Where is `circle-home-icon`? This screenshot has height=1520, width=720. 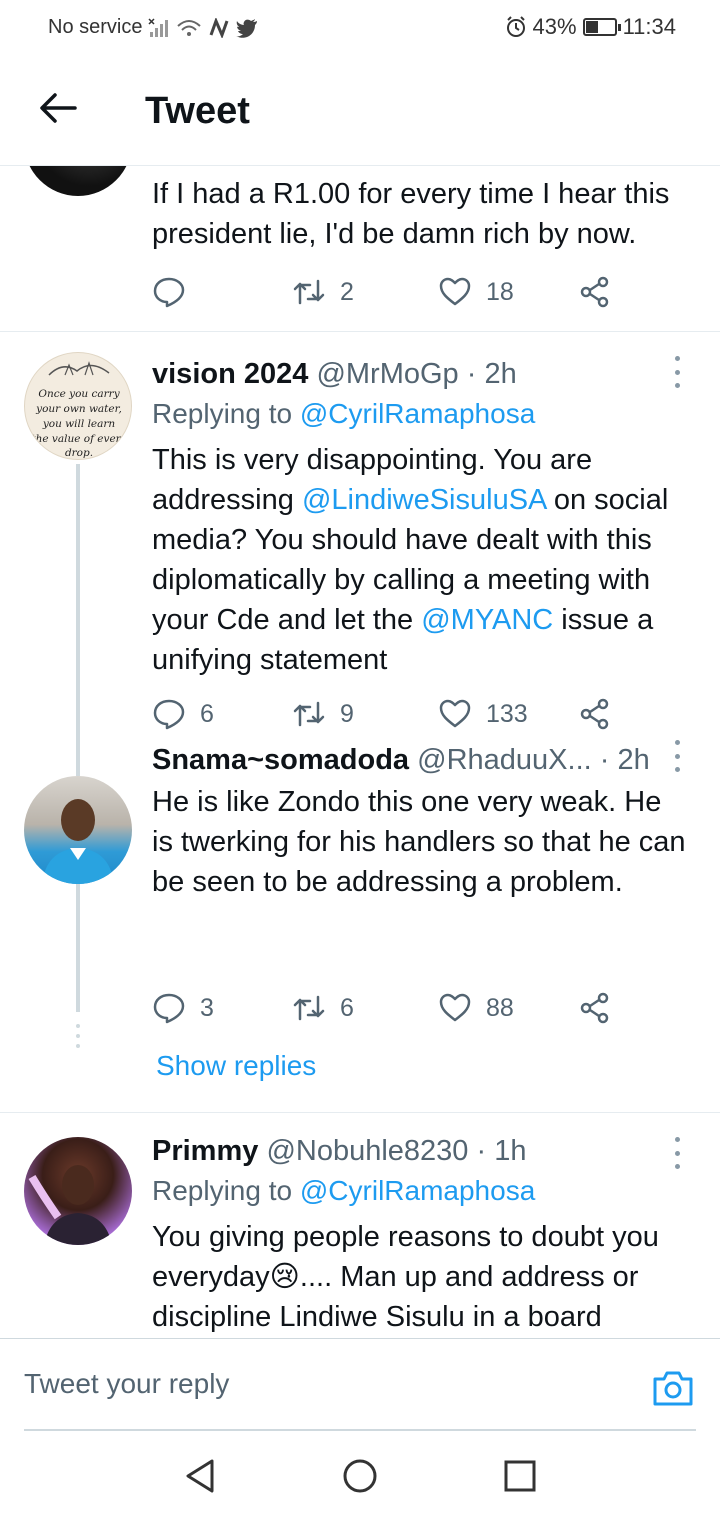
circle-home-icon is located at coordinates (360, 1476).